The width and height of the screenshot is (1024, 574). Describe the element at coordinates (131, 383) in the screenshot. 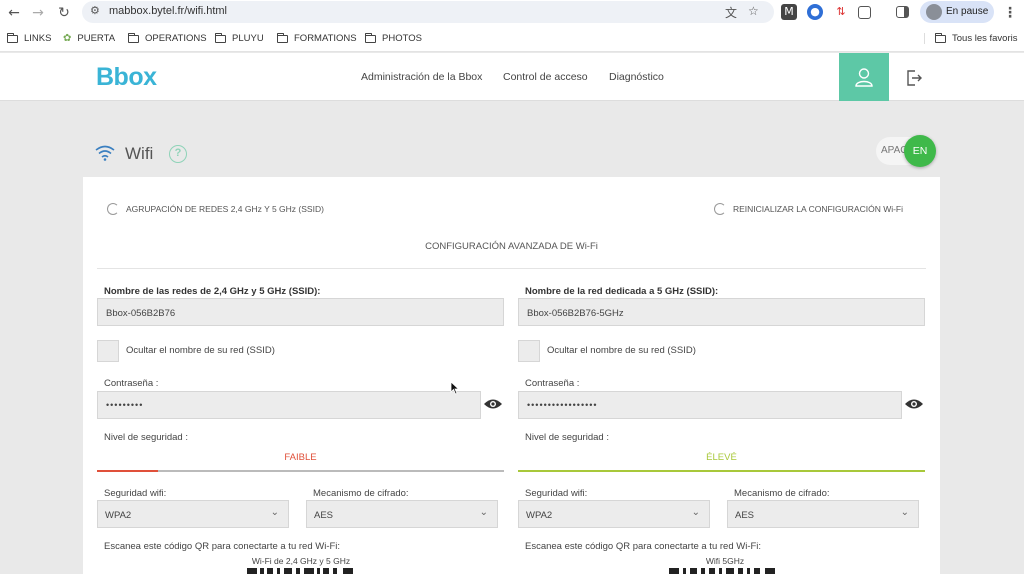

I see `password-label: Contraseña :` at that location.